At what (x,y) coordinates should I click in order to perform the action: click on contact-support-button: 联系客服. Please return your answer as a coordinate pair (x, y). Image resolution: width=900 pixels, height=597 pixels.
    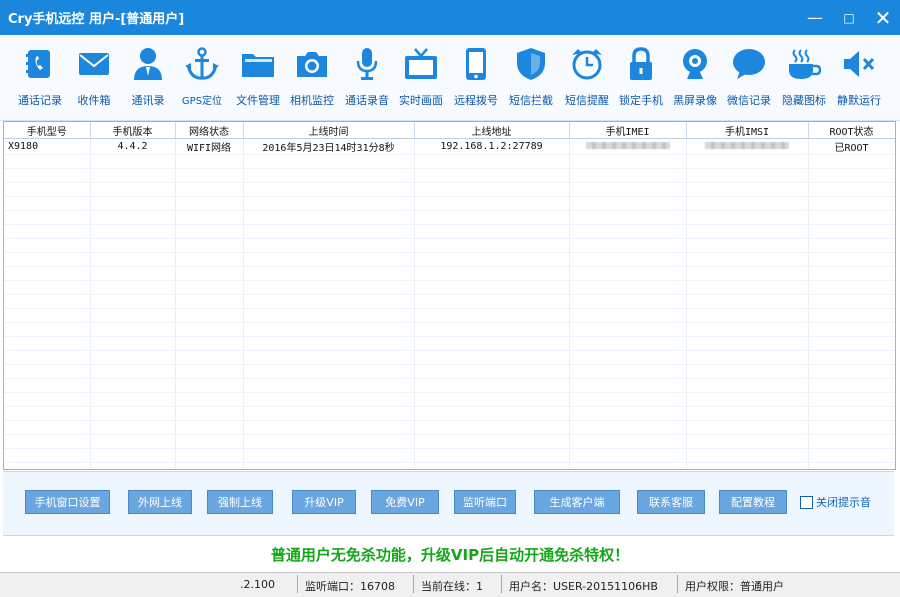
    Looking at the image, I should click on (671, 502).